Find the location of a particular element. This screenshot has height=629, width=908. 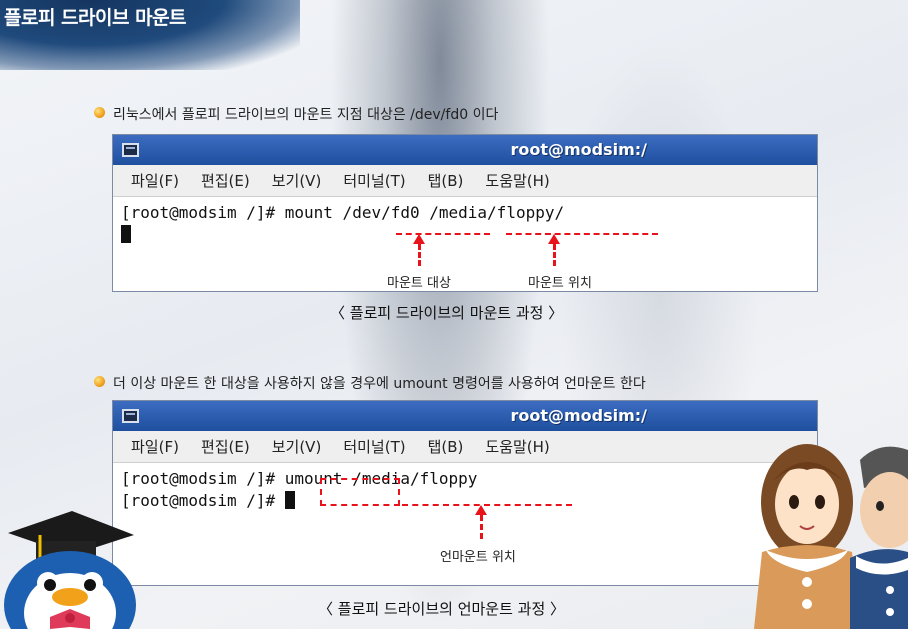

target-arrow-line is located at coordinates (419, 255).